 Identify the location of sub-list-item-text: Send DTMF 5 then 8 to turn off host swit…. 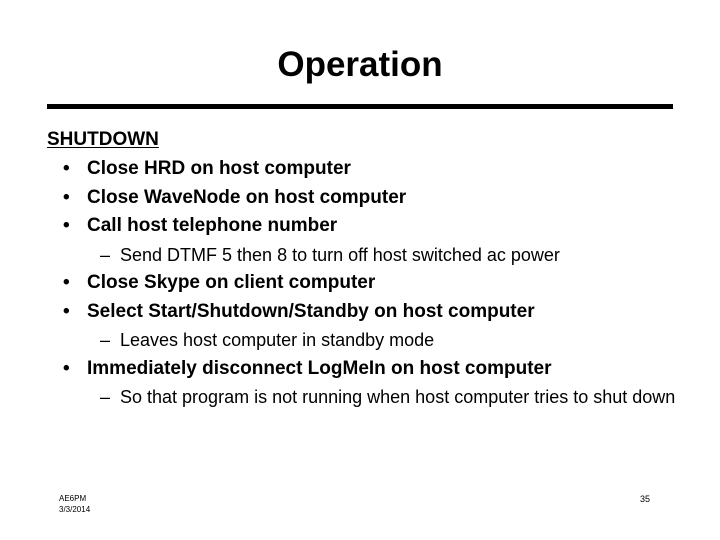
(340, 254).